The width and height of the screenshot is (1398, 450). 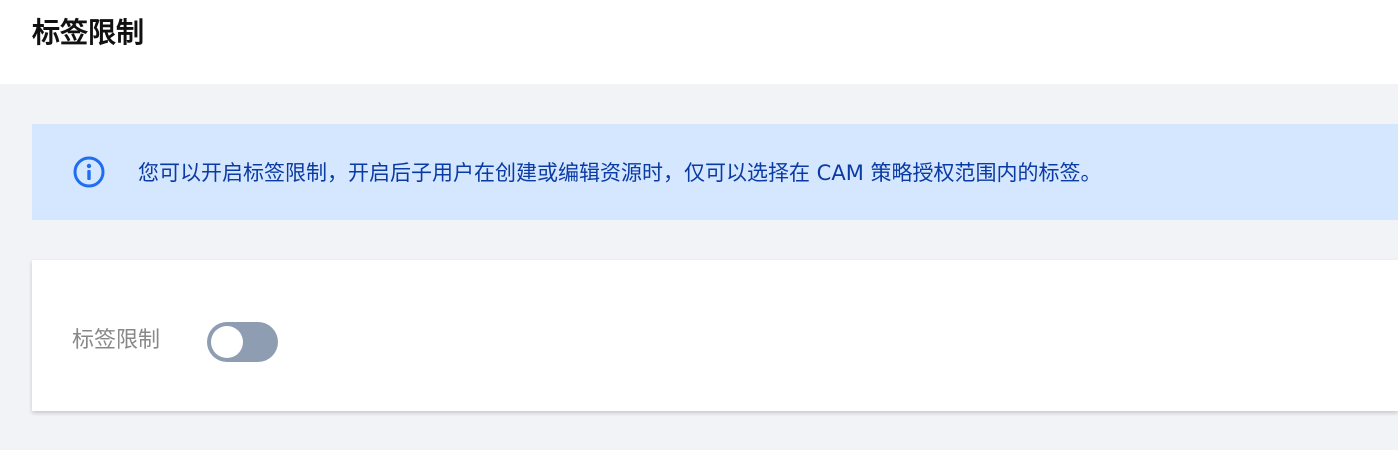 What do you see at coordinates (116, 340) in the screenshot?
I see `tag-limit-label: 标签限制` at bounding box center [116, 340].